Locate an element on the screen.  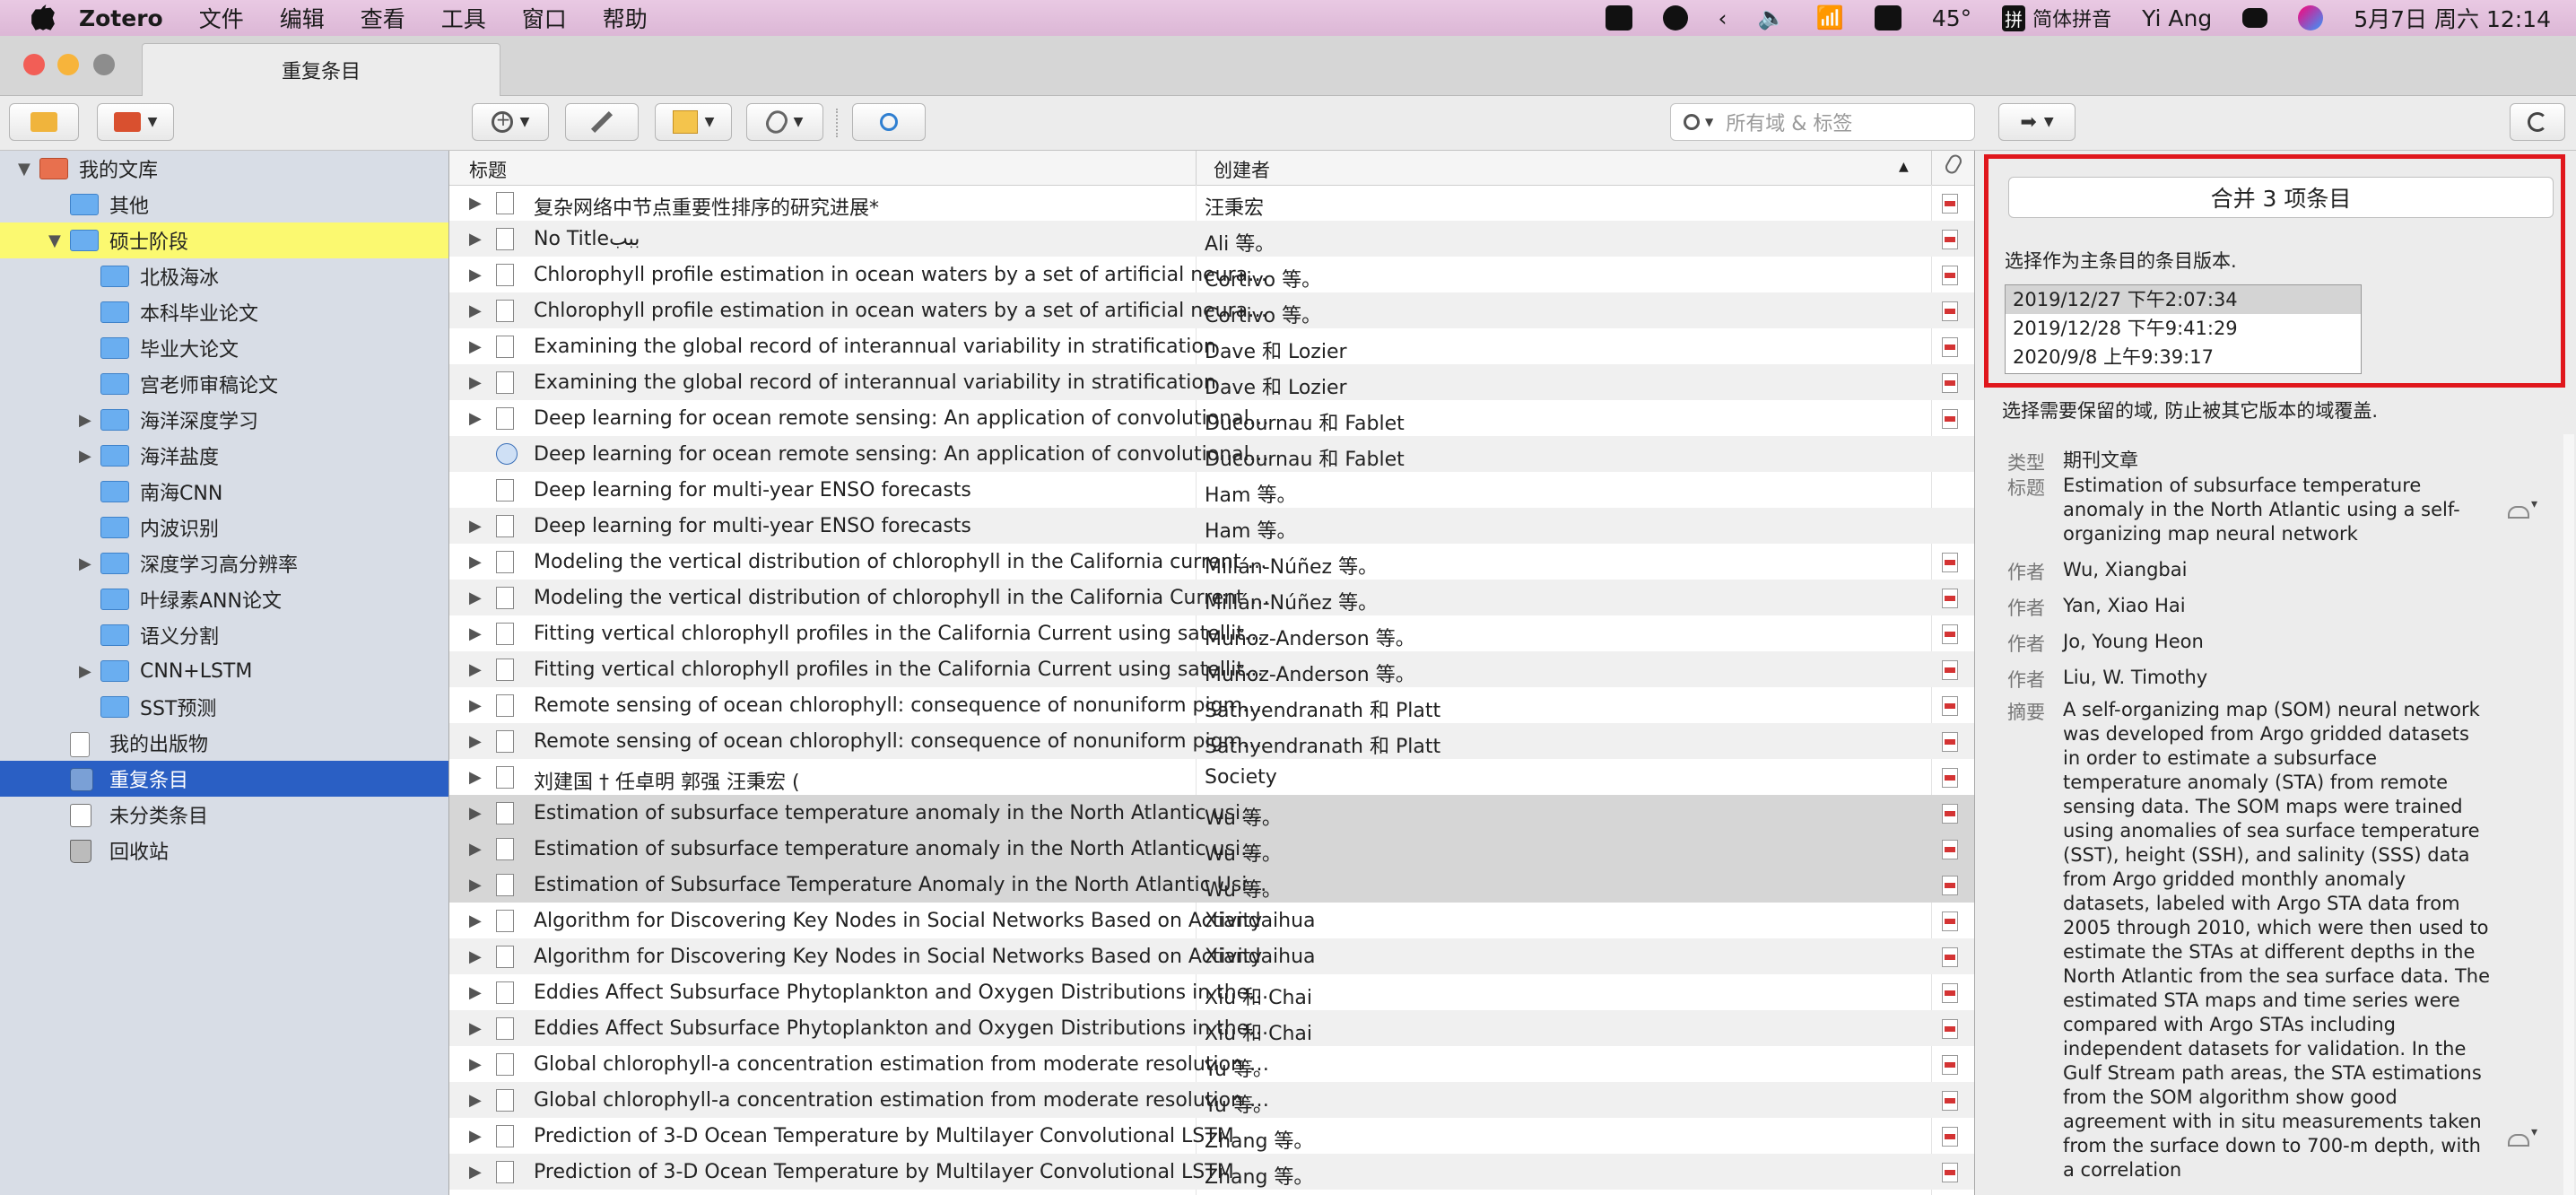
qq-icon is located at coordinates (1675, 18).